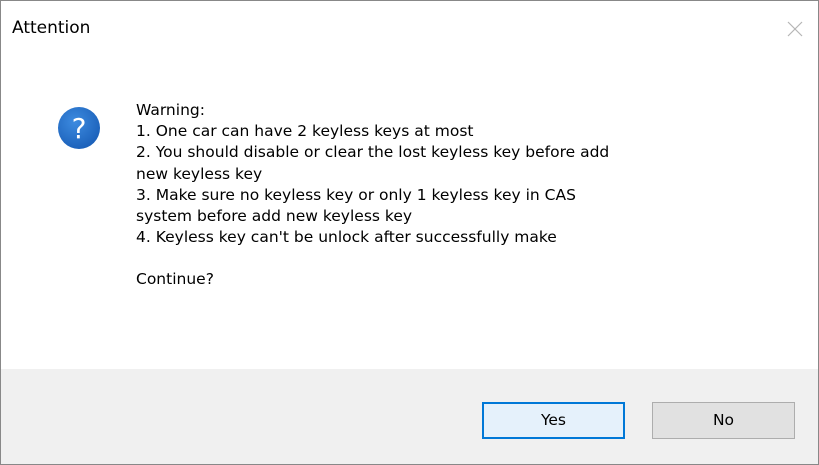  I want to click on question-icon: ?, so click(79, 128).